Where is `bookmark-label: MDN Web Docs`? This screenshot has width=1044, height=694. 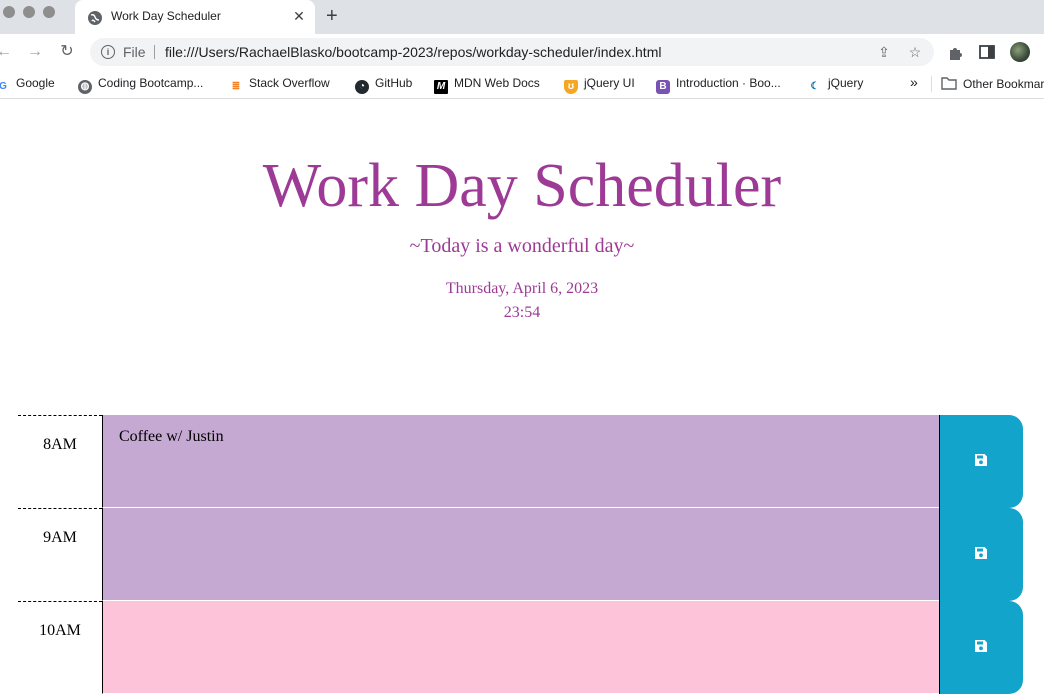
bookmark-label: MDN Web Docs is located at coordinates (497, 83).